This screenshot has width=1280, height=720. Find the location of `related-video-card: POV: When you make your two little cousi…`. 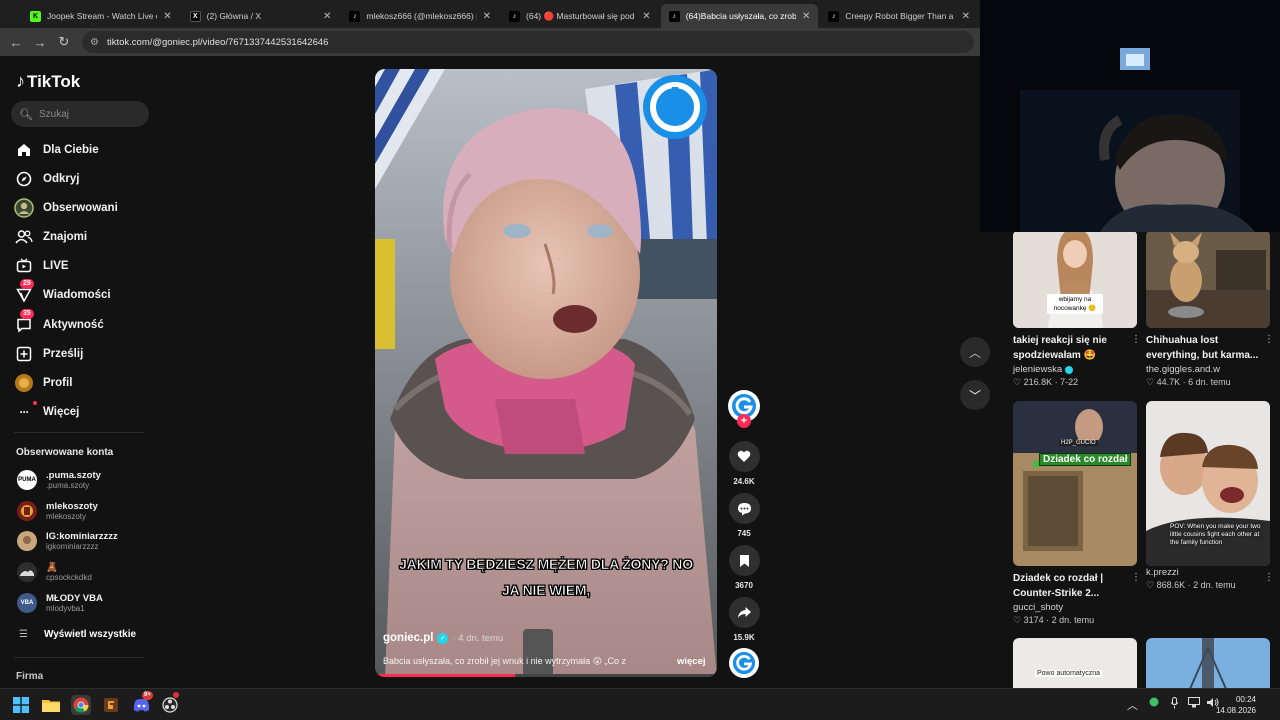

related-video-card: POV: When you make your two little cousi… is located at coordinates (1210, 496).